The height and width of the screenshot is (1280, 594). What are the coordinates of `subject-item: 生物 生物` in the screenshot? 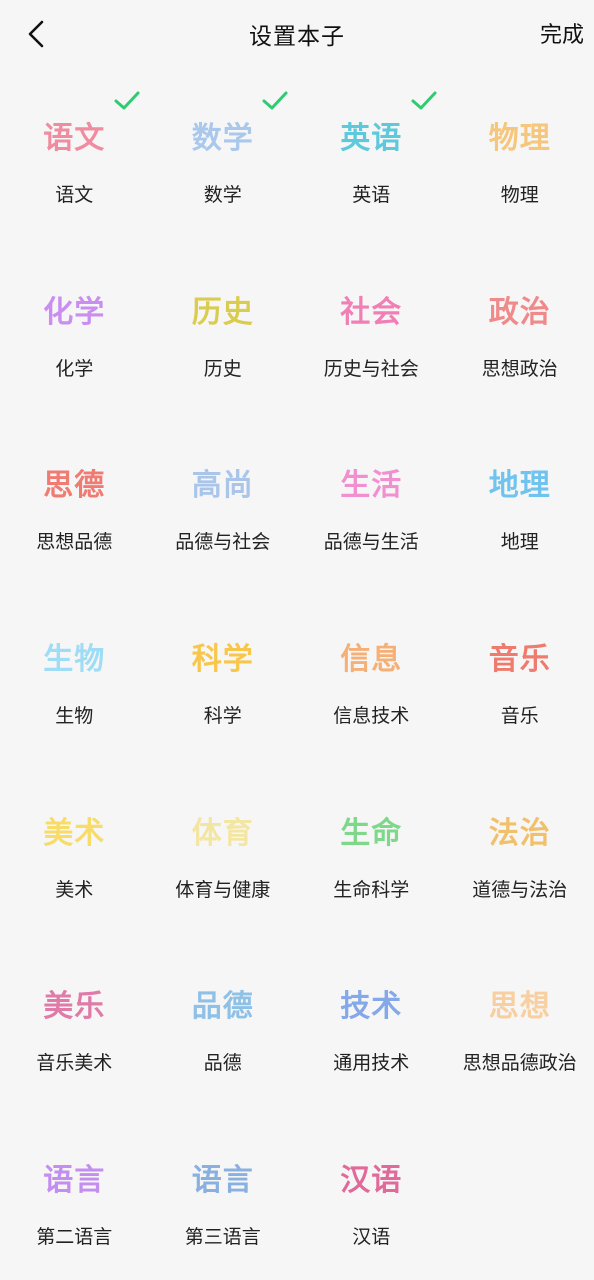 It's located at (74, 692).